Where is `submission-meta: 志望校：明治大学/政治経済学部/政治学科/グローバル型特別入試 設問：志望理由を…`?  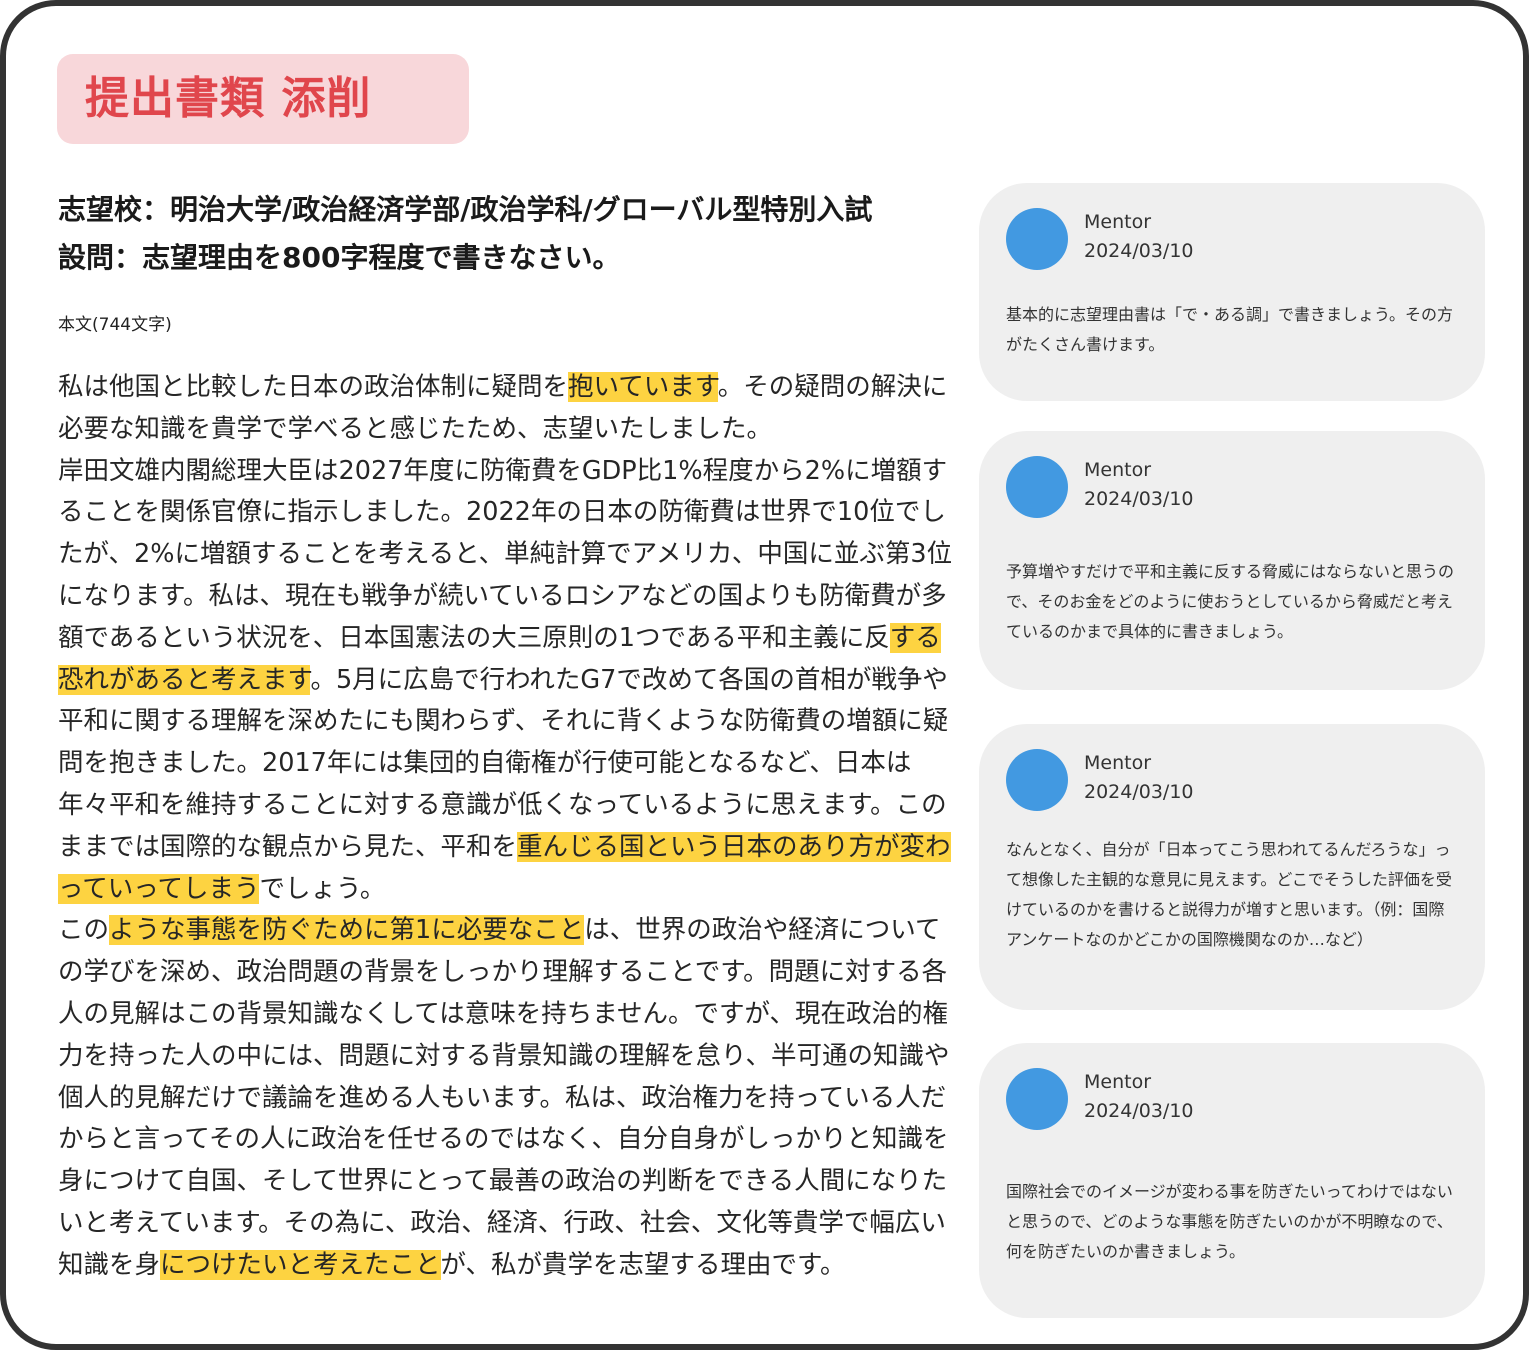
submission-meta: 志望校：明治大学/政治経済学部/政治学科/グローバル型特別入試 設問：志望理由を… is located at coordinates (503, 234).